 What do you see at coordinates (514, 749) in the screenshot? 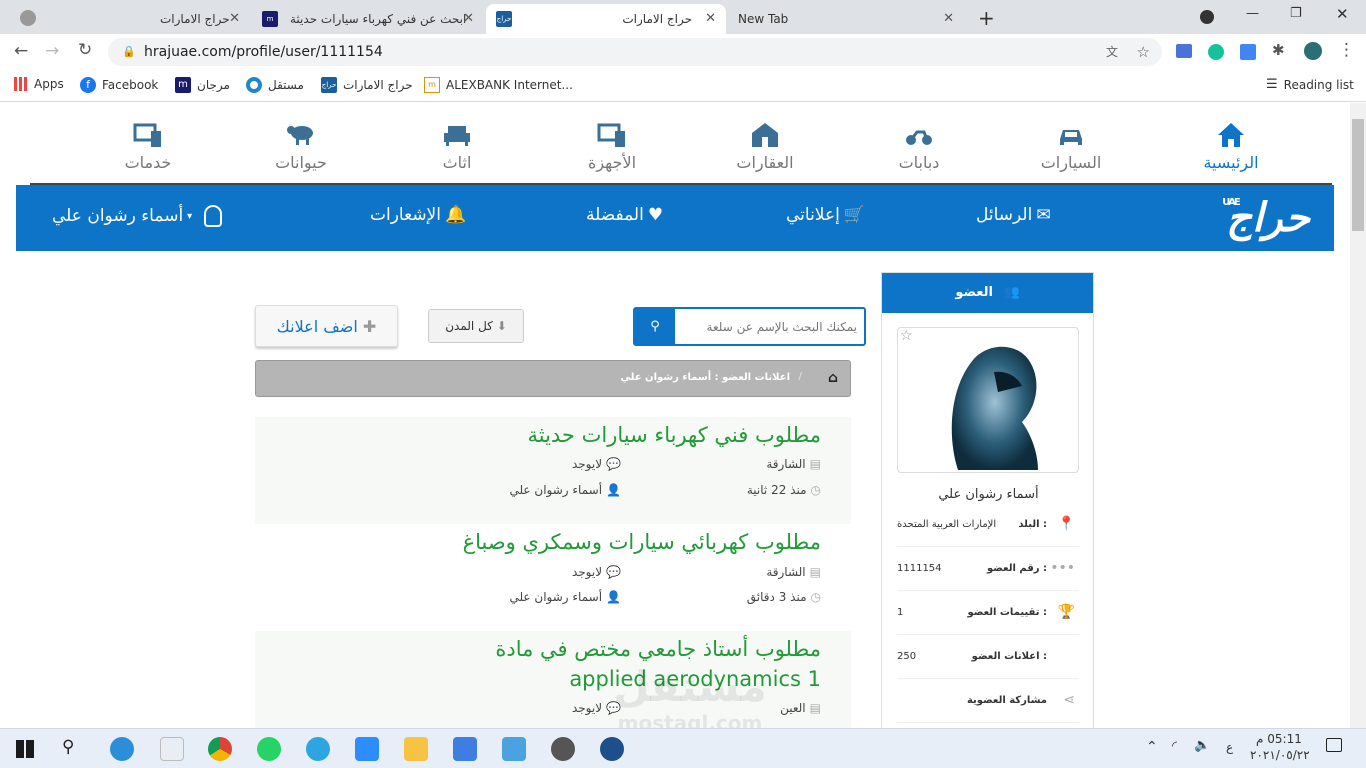
I see `remote-desktop-icon` at bounding box center [514, 749].